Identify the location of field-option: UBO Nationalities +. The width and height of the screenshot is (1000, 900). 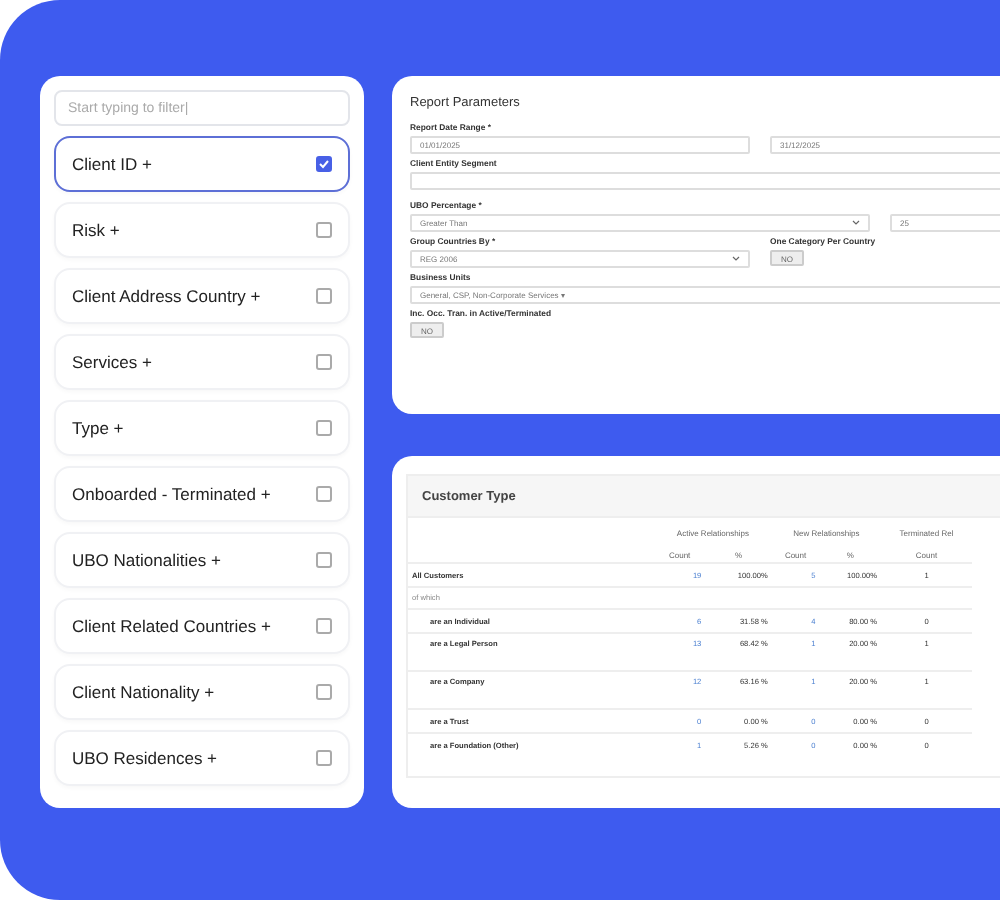
(202, 560).